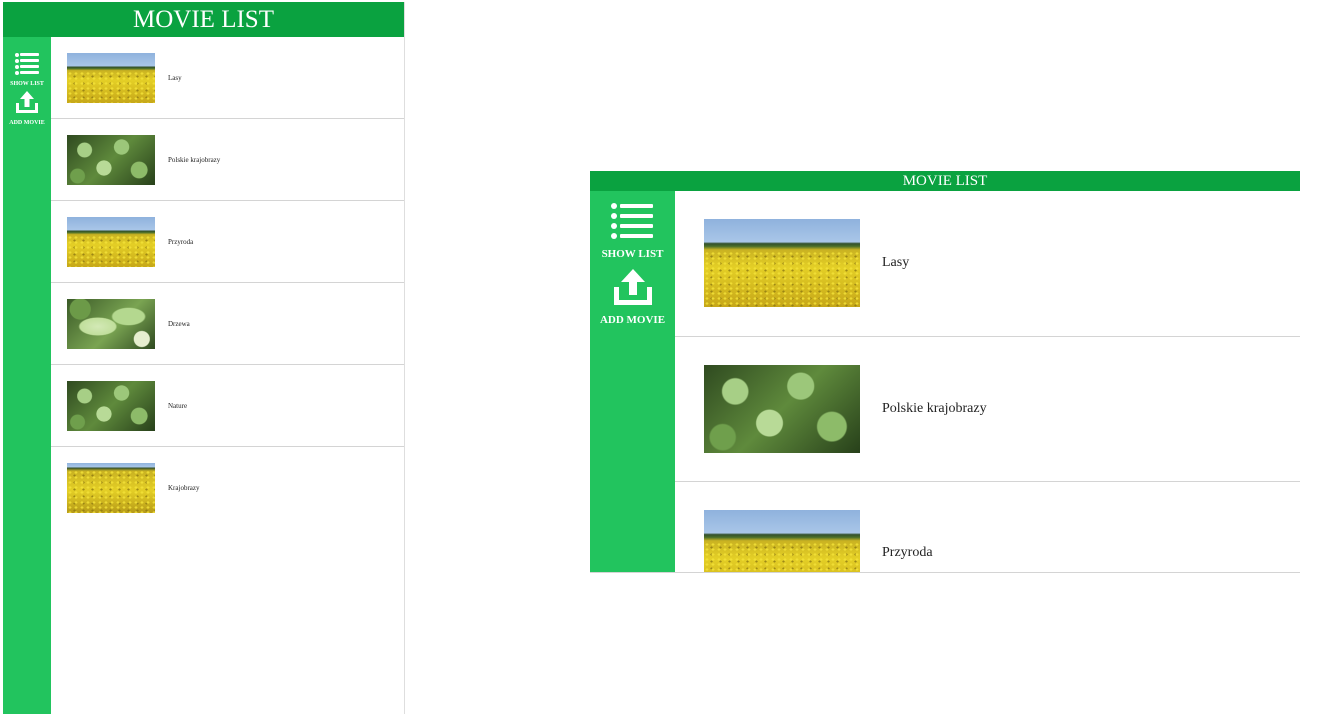 Image resolution: width=1319 pixels, height=722 pixels. What do you see at coordinates (227, 324) in the screenshot?
I see `movie-list-item: Drzewa` at bounding box center [227, 324].